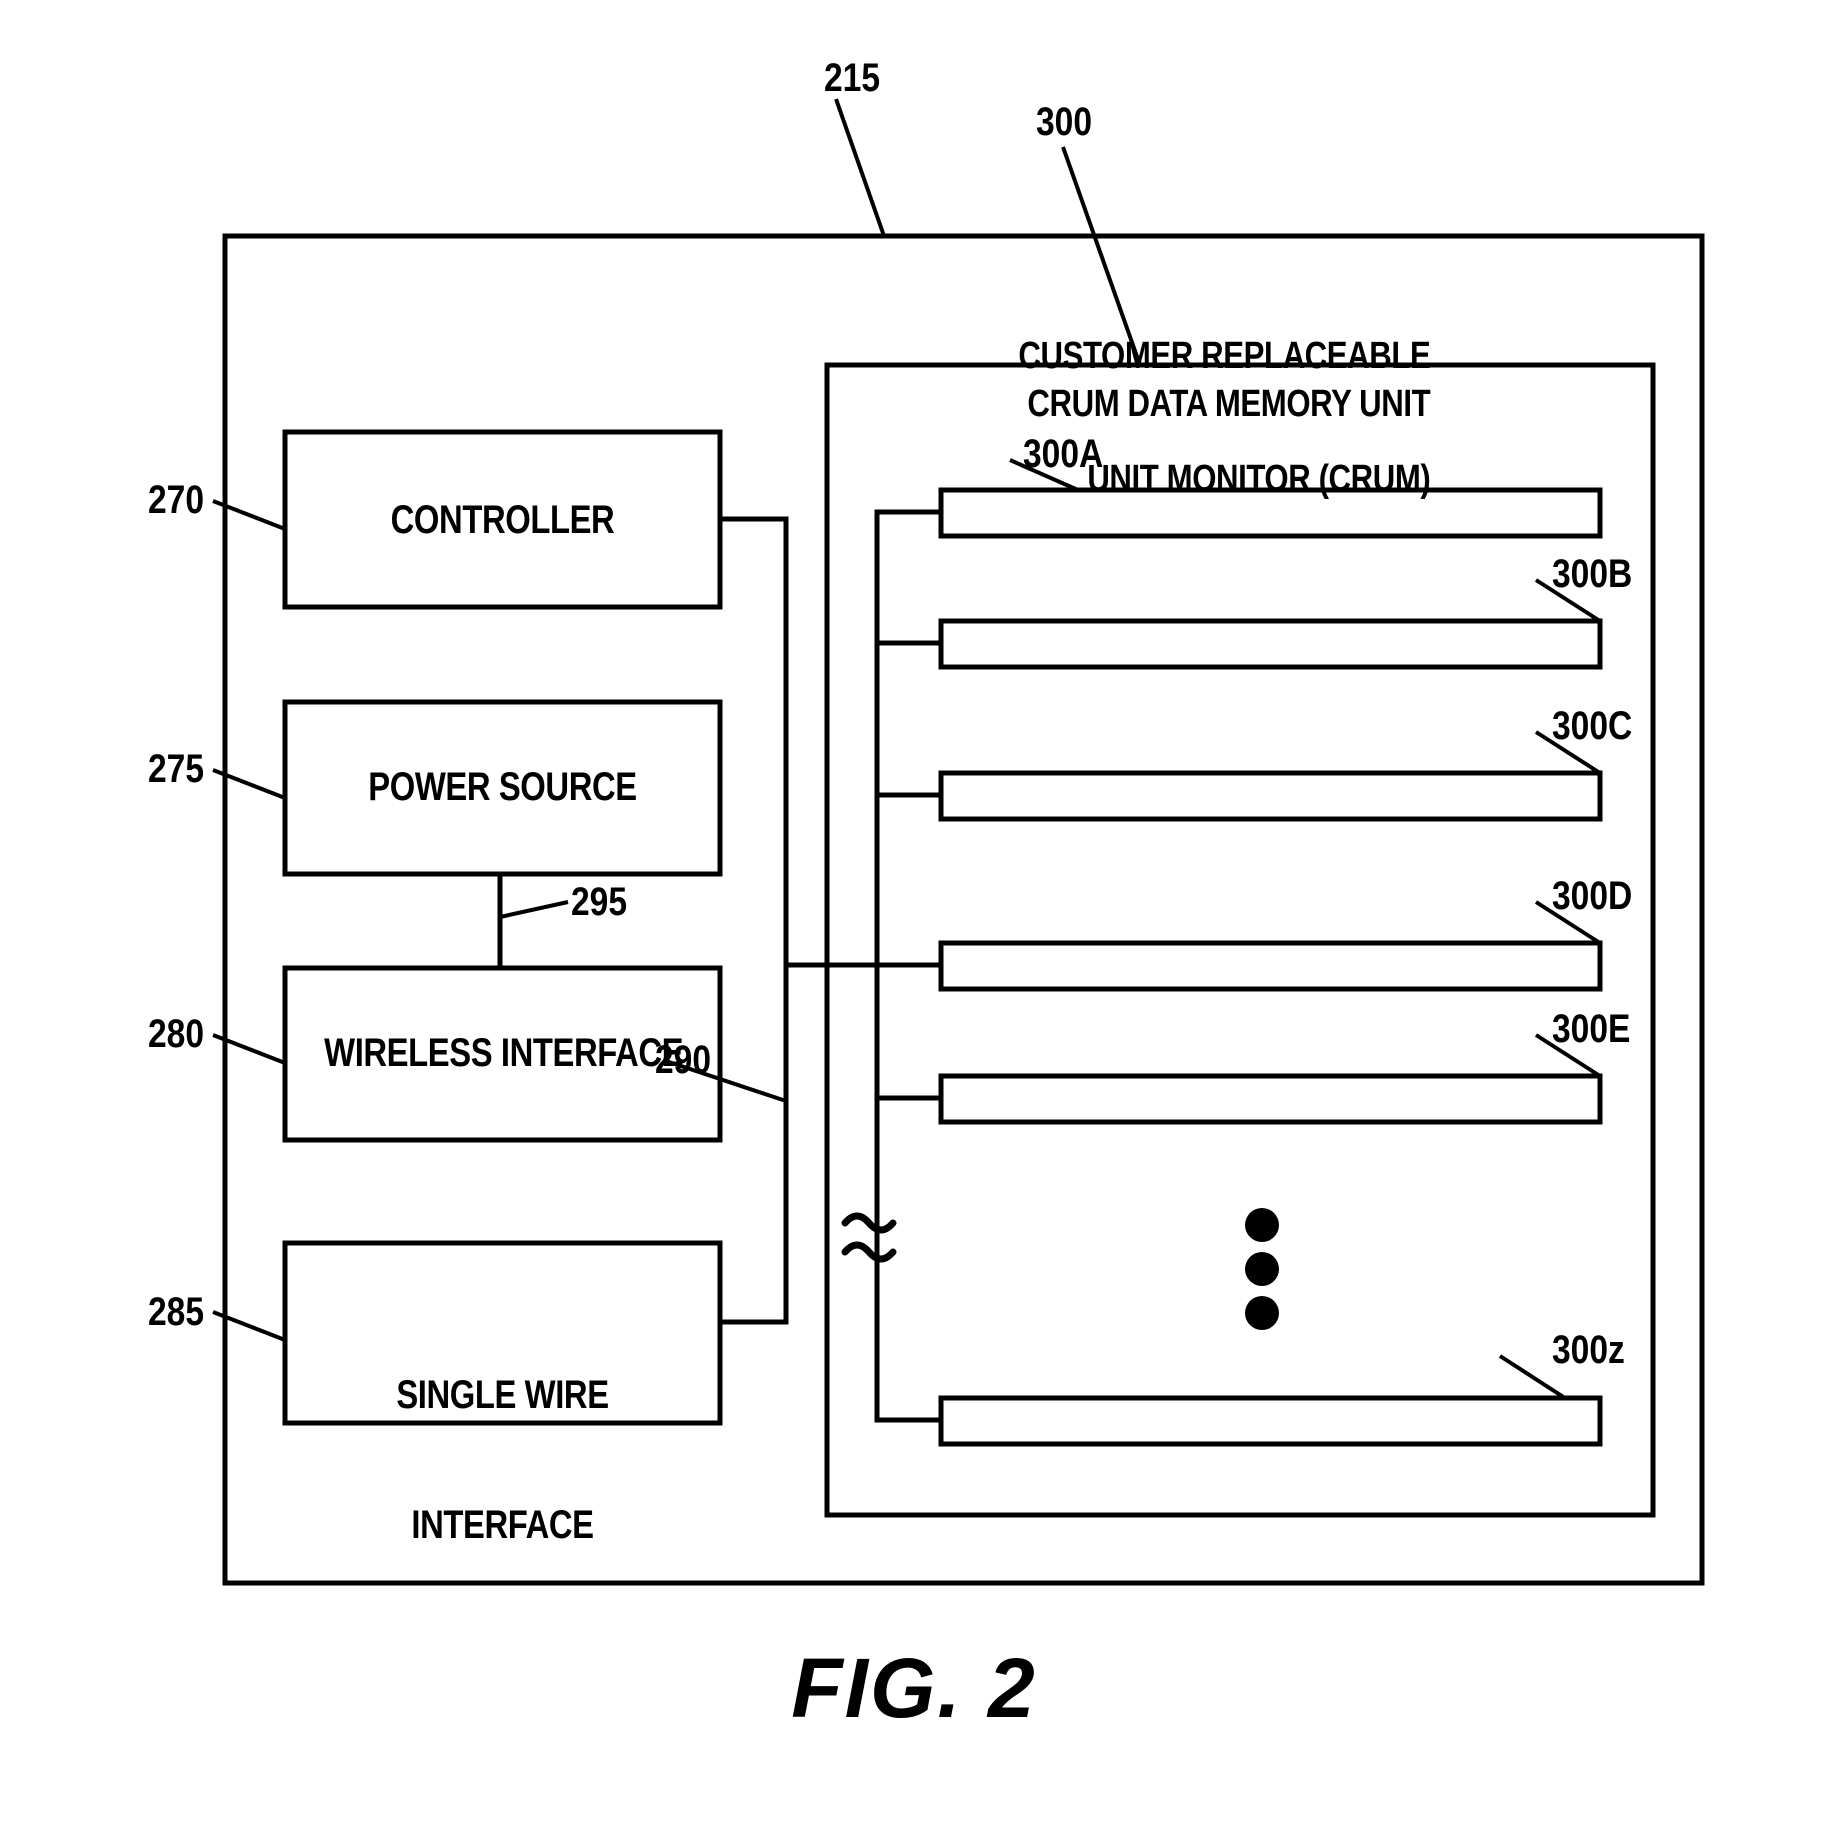  Describe the element at coordinates (1224, 356) in the screenshot. I see `crum-title-line-1: CUSTOMER REPLACEABLE` at that location.